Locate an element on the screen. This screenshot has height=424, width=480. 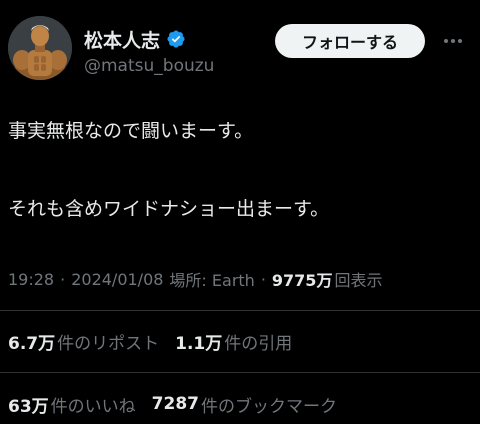
views-label: 回表示 is located at coordinates (358, 280).